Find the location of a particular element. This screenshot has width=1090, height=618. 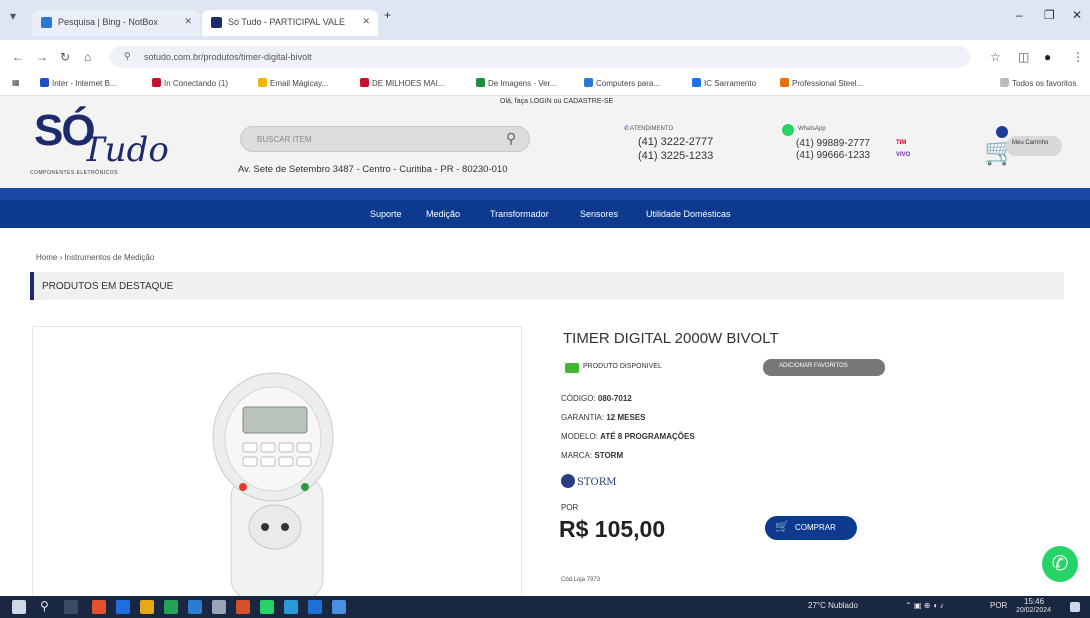

nav-item-sensores: Sensores is located at coordinates (599, 214).